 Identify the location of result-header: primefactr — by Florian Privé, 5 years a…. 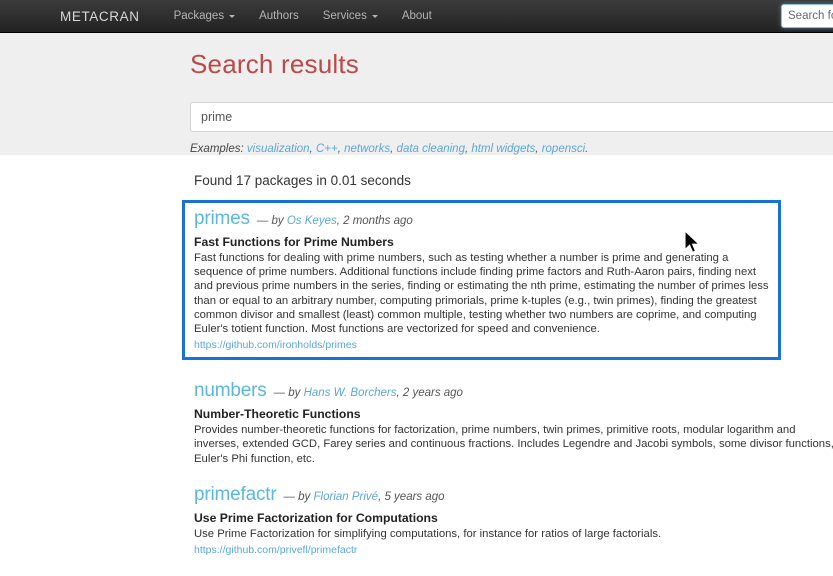
(513, 495).